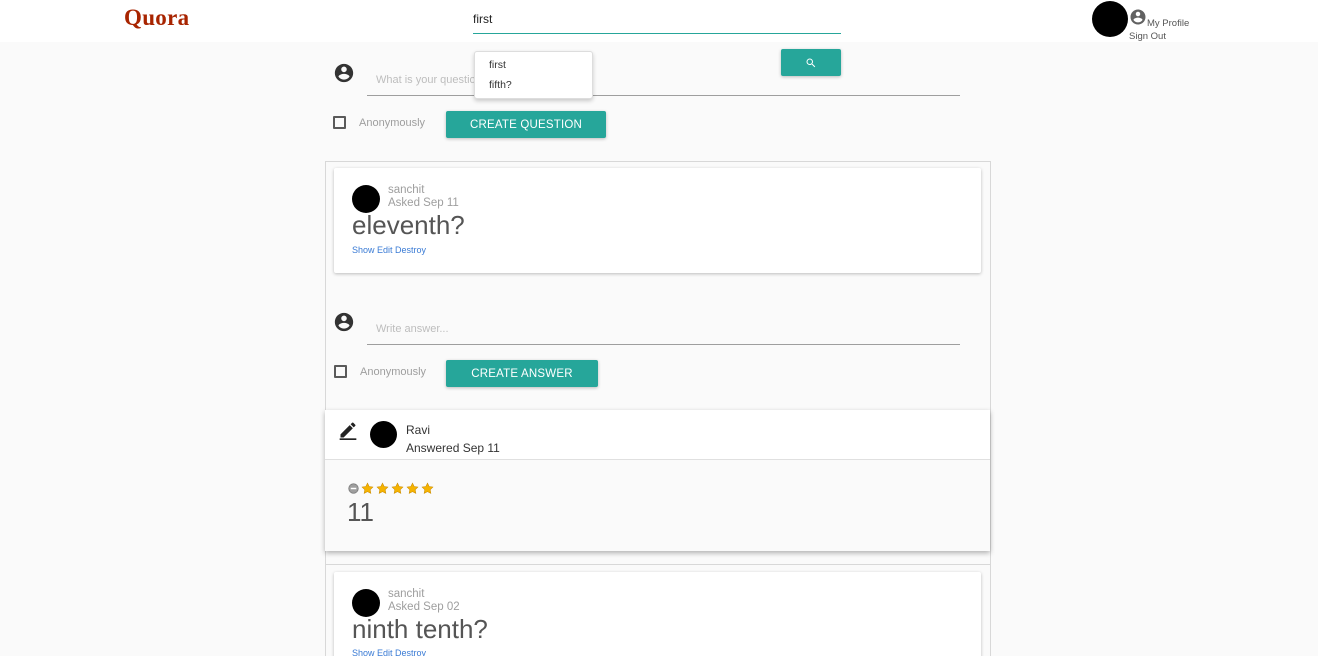 The image size is (1318, 656). What do you see at coordinates (360, 512) in the screenshot?
I see `answer-body: 11` at bounding box center [360, 512].